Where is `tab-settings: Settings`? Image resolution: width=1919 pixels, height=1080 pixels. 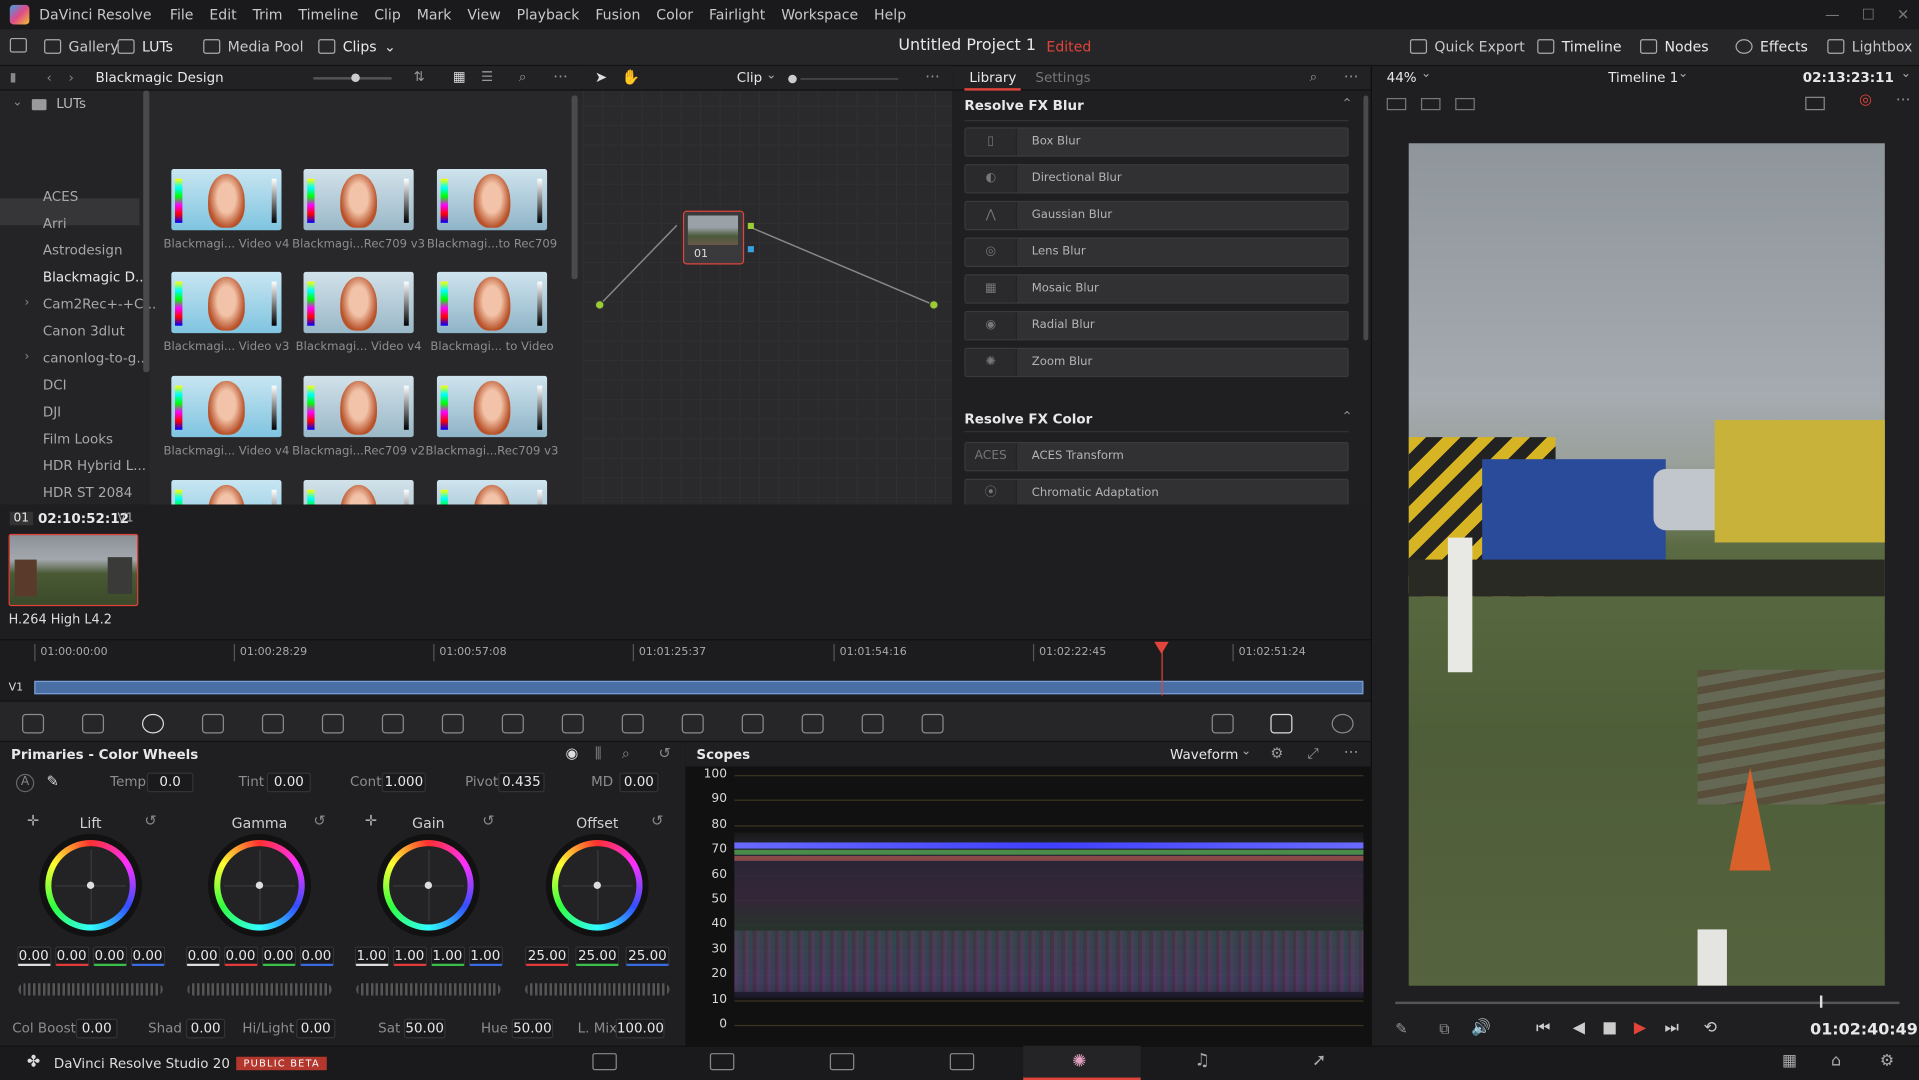
tab-settings: Settings is located at coordinates (1062, 78).